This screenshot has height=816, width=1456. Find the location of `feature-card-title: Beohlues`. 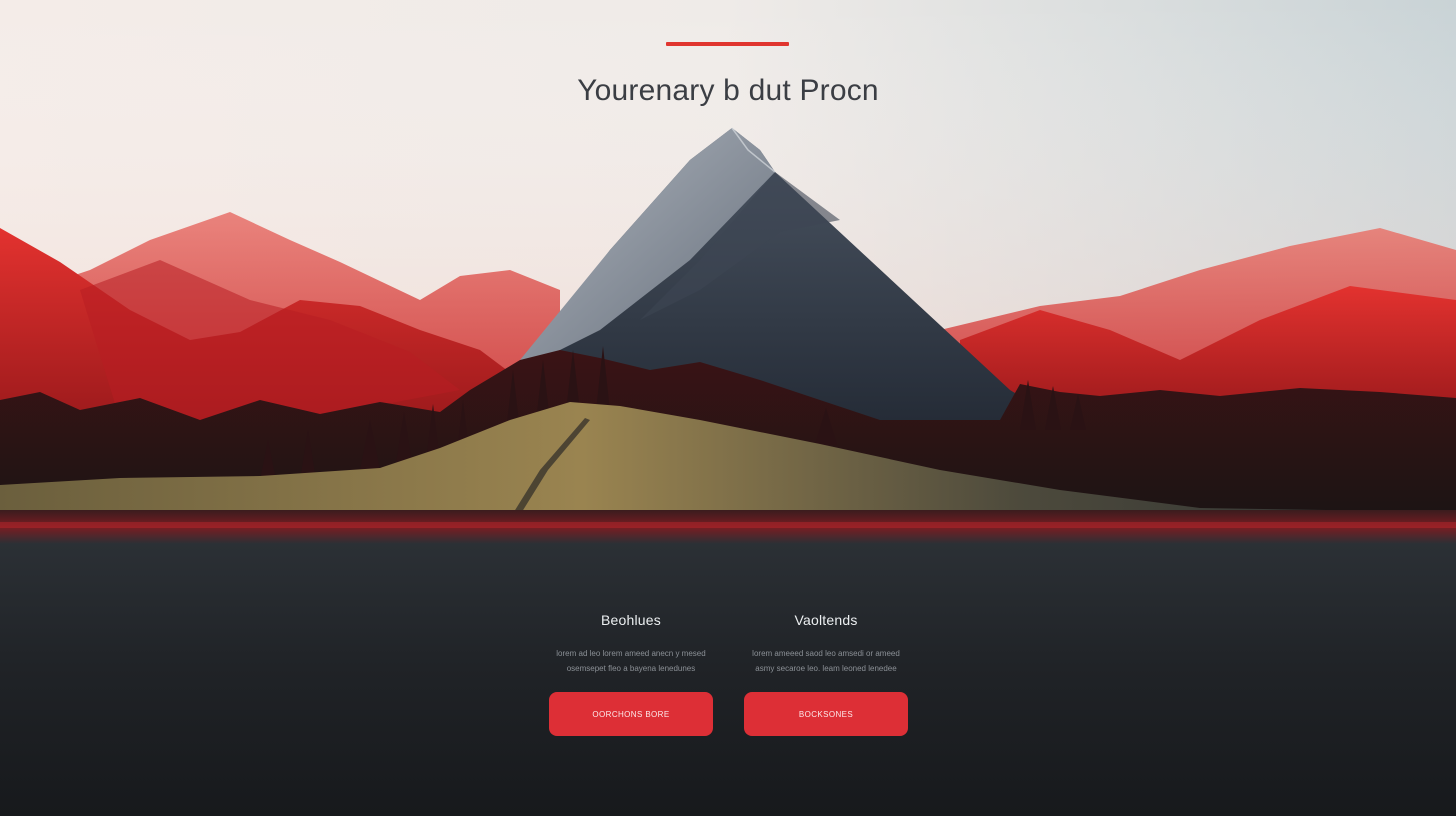

feature-card-title: Beohlues is located at coordinates (631, 620).